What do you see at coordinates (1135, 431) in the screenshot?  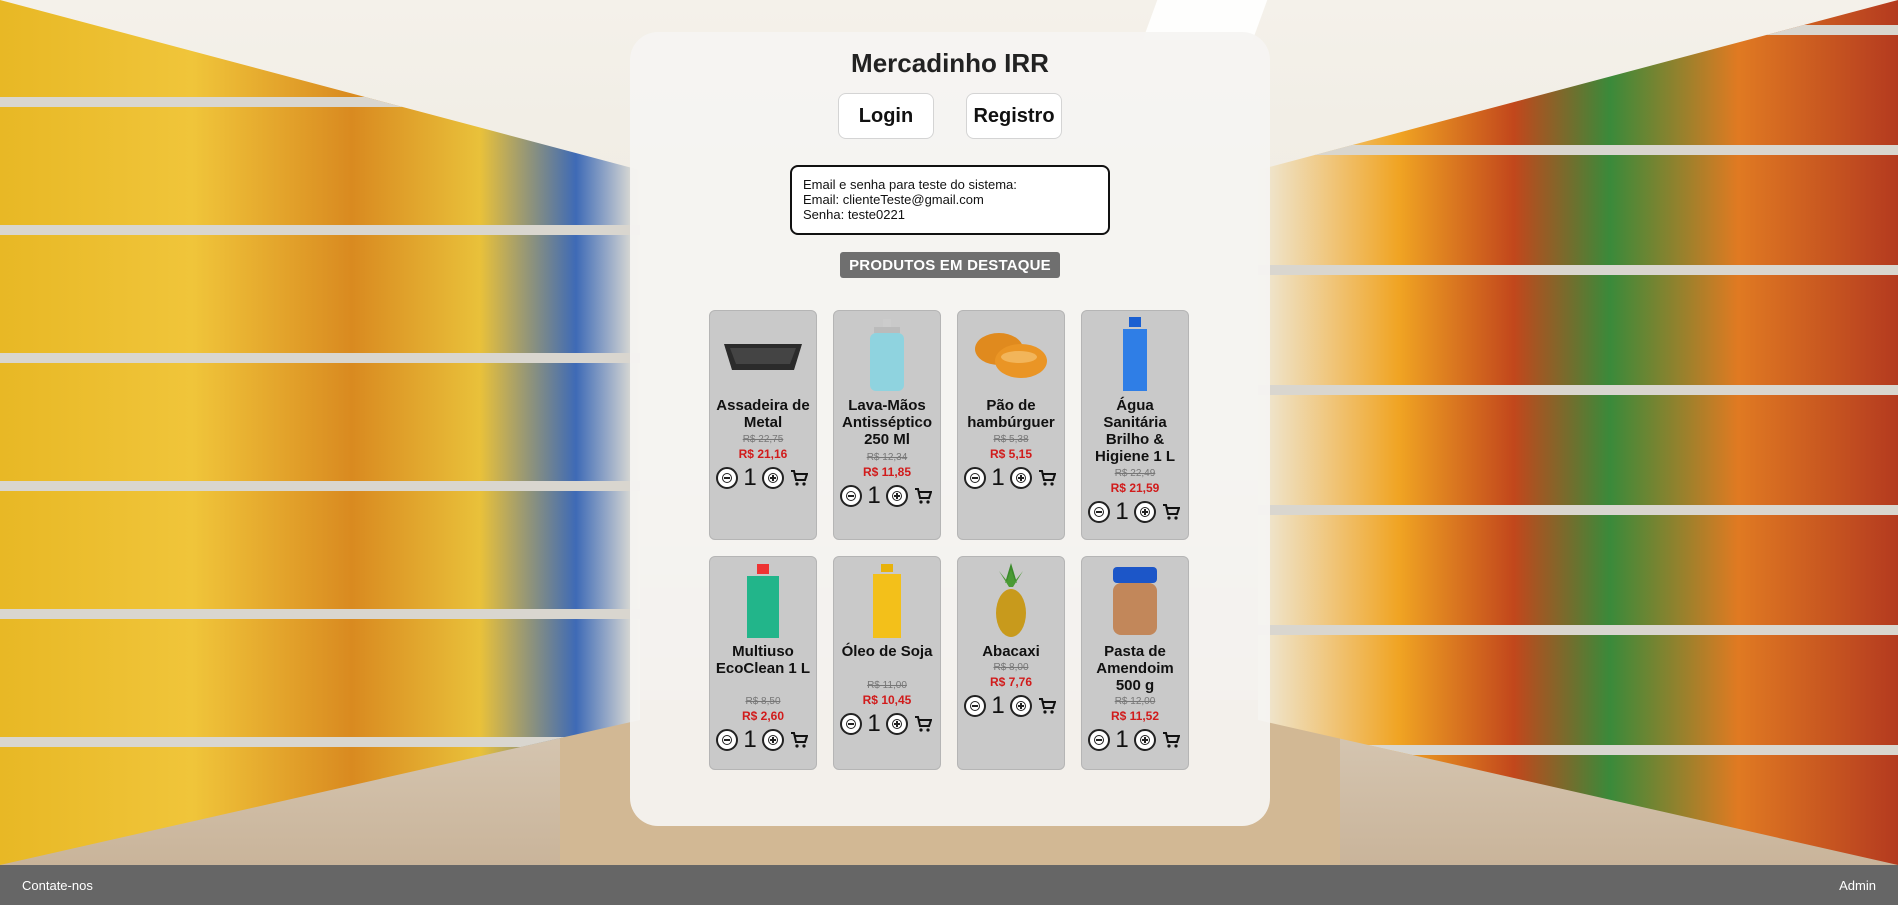 I see `product-name: Água Sanitária Brilho & Higiene 1 L` at bounding box center [1135, 431].